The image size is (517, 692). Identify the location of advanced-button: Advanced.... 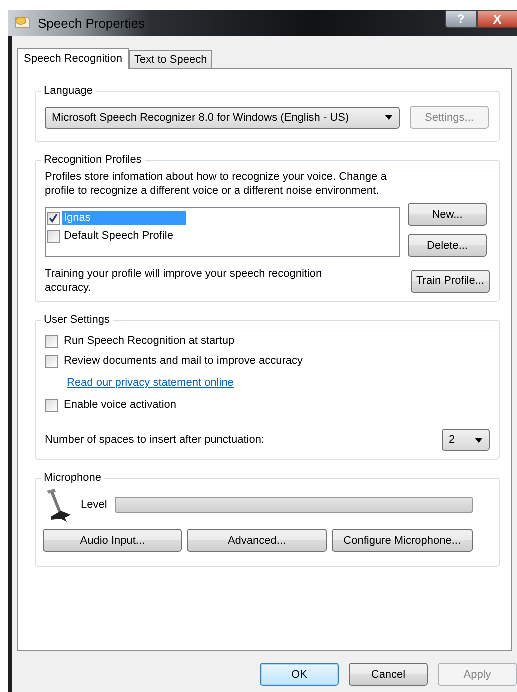
(257, 540).